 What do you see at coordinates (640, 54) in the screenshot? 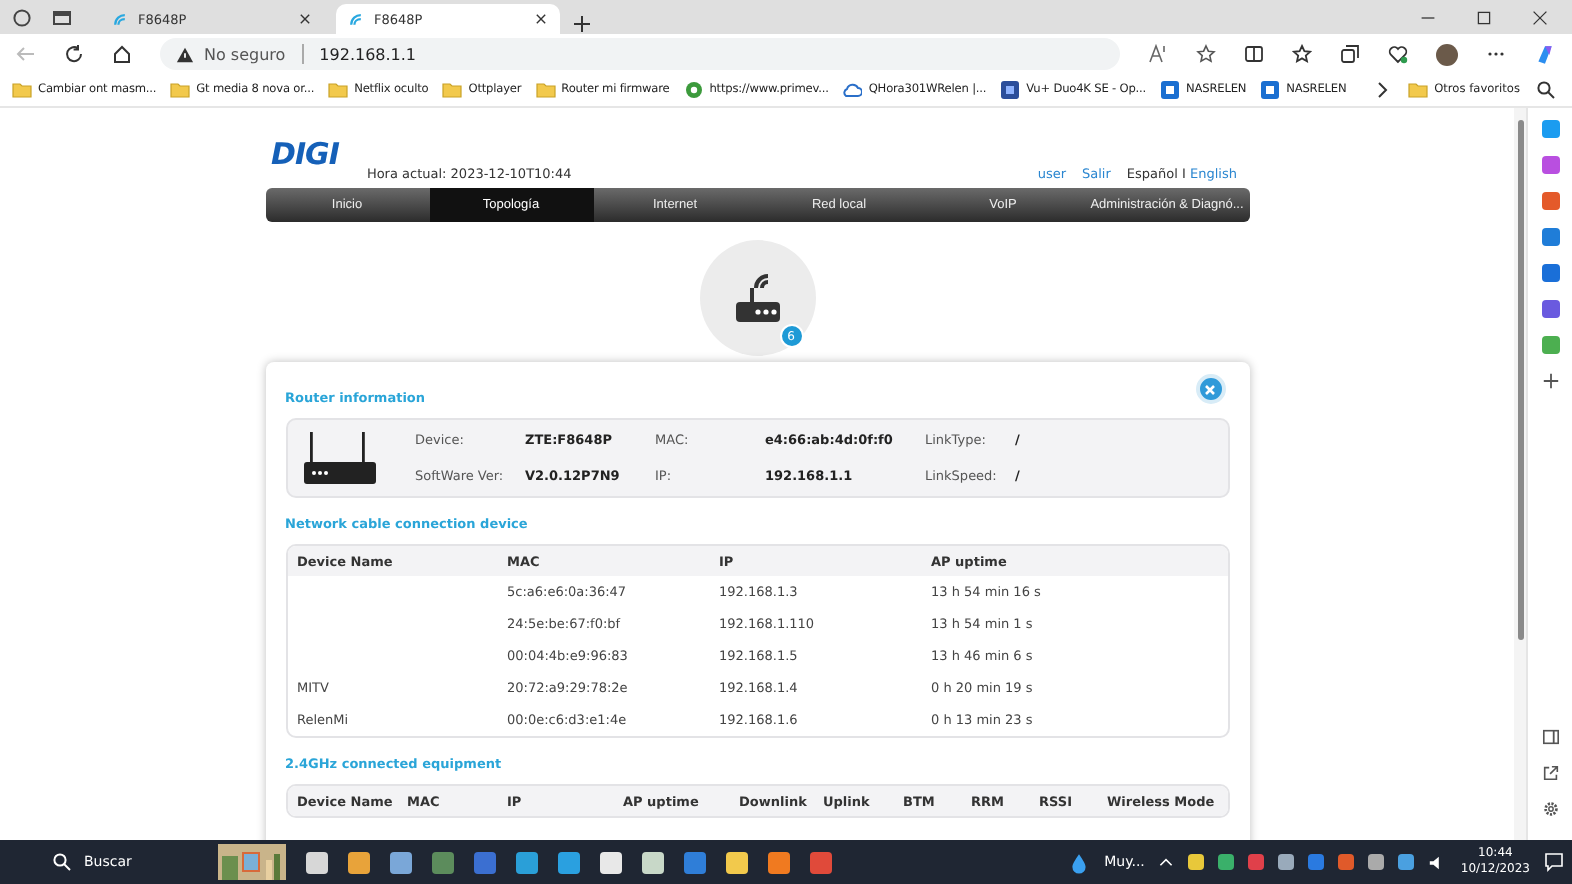
I see `address-bar: No seguro 192.168.1.1` at bounding box center [640, 54].